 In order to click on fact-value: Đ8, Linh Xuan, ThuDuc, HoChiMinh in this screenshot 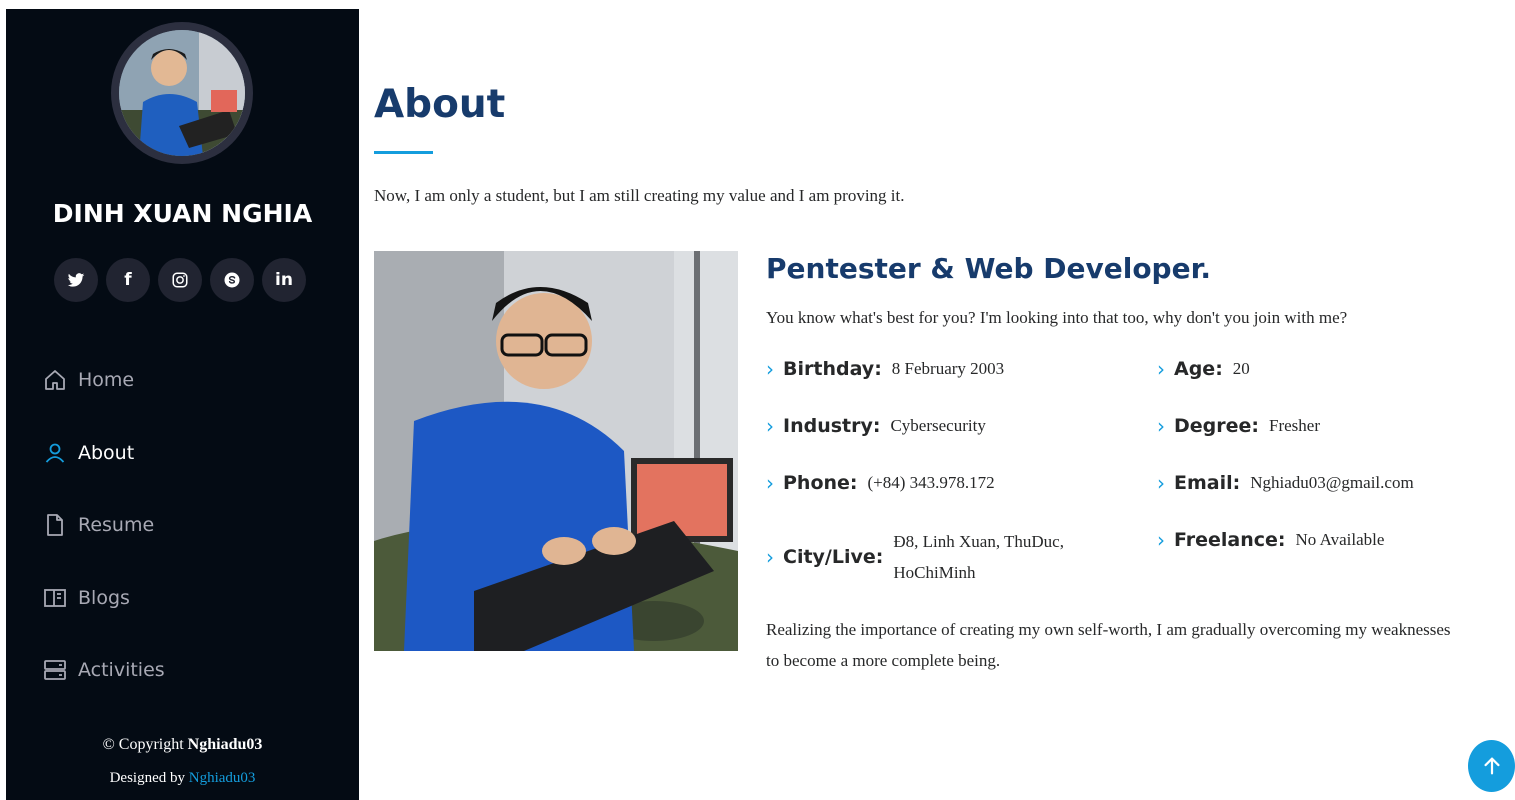, I will do `click(978, 557)`.